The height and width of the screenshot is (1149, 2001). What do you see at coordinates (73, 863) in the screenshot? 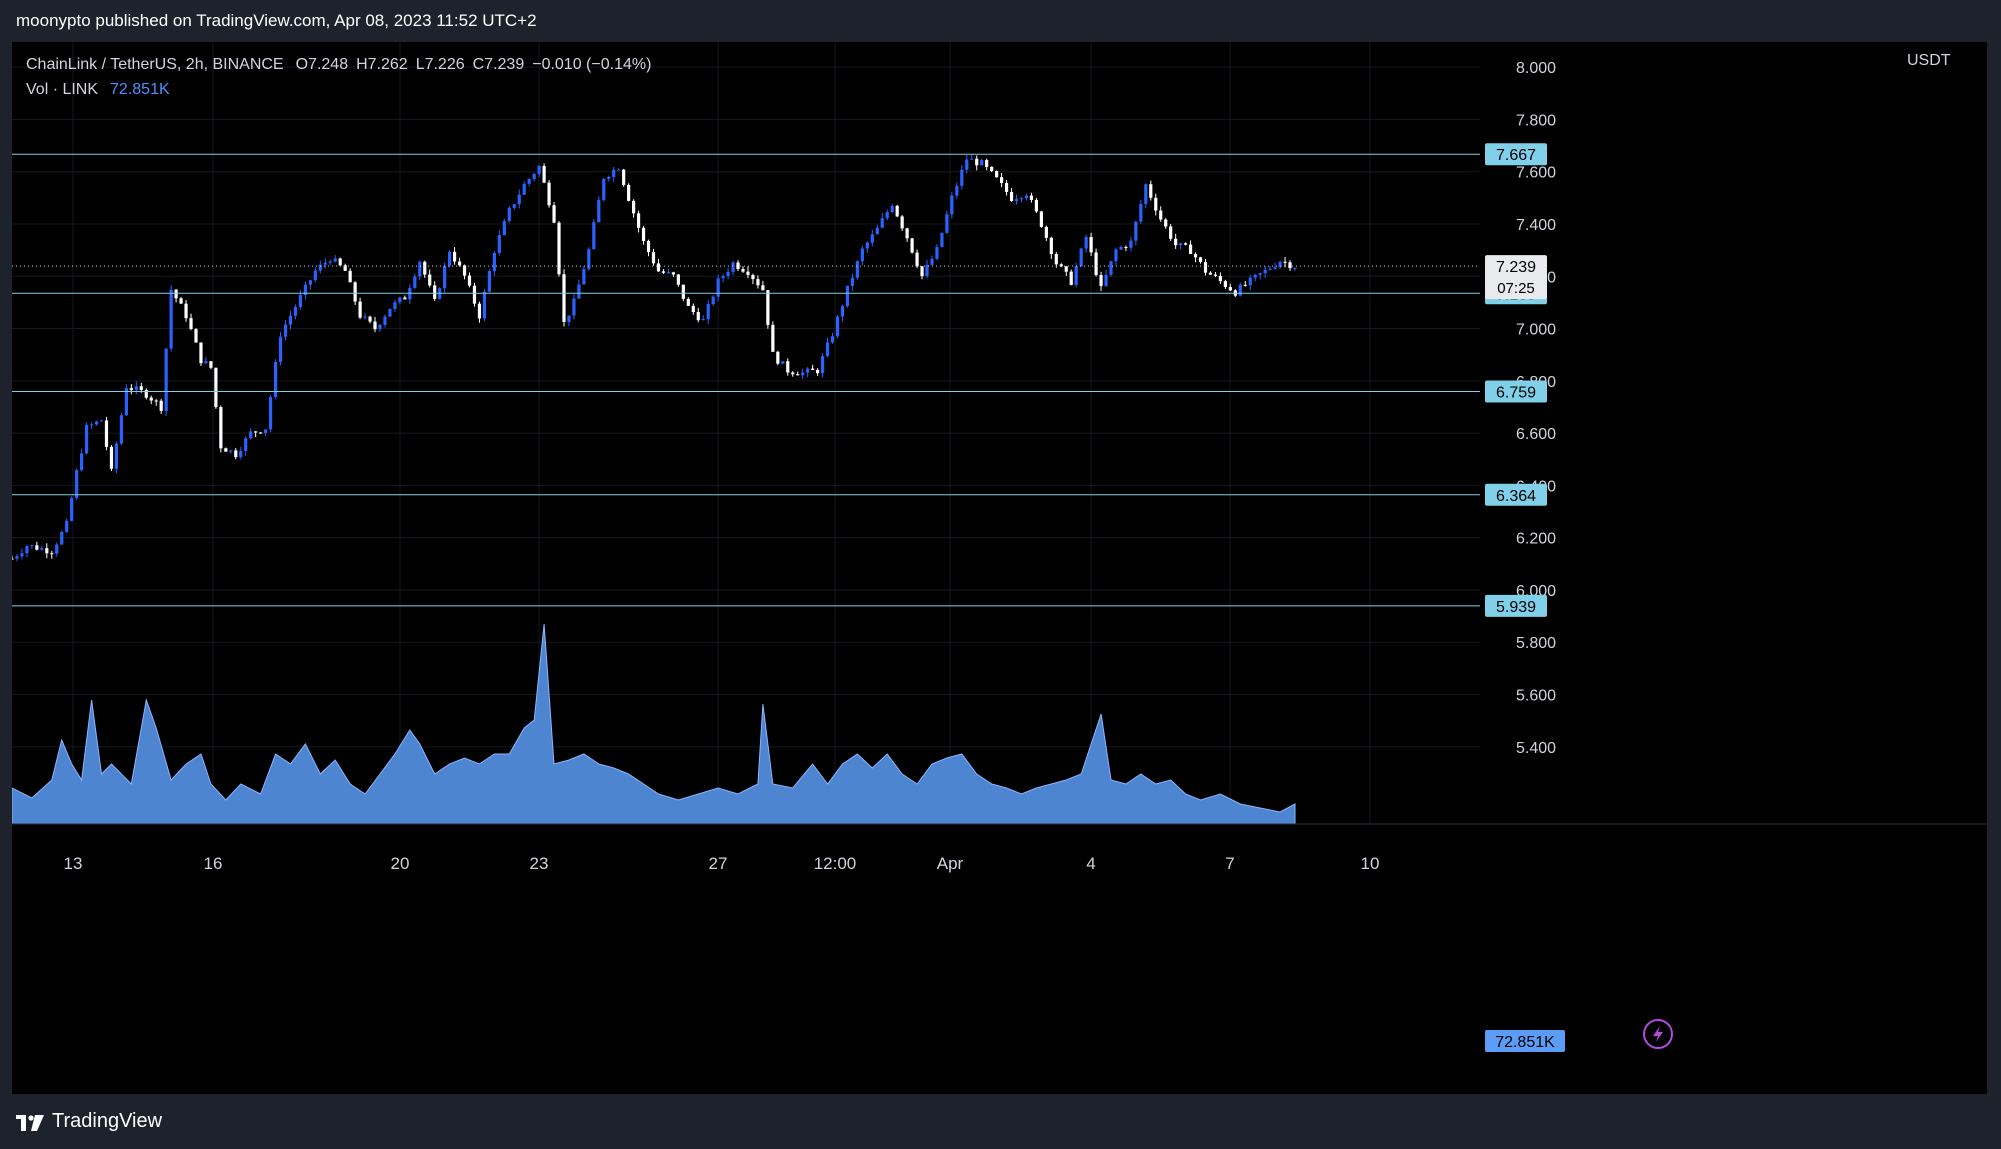
I see `x-tick-label-0: 13` at bounding box center [73, 863].